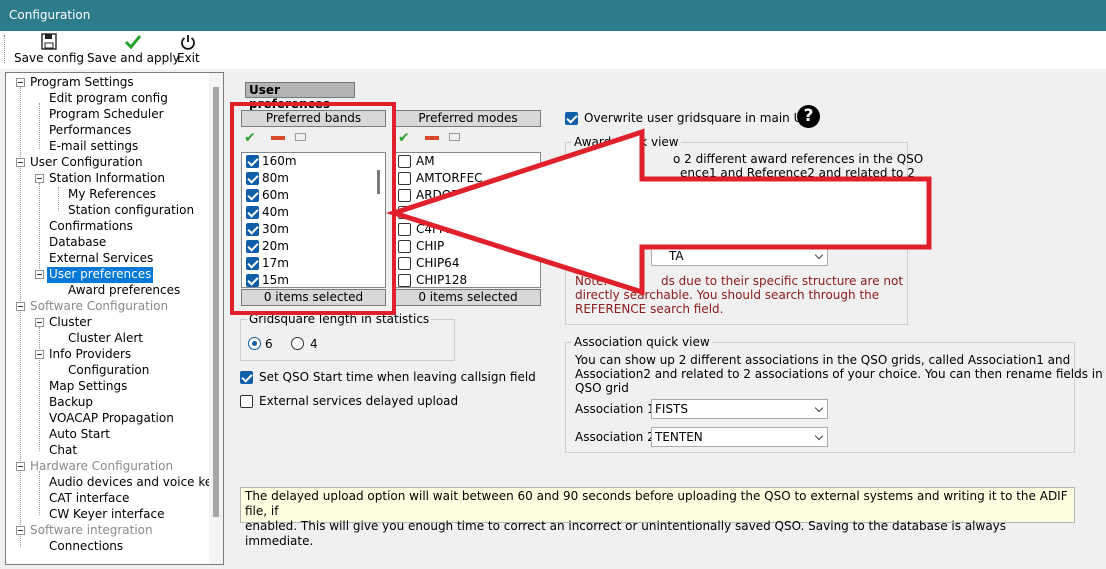  Describe the element at coordinates (188, 49) in the screenshot. I see `exit-button: Exit` at that location.